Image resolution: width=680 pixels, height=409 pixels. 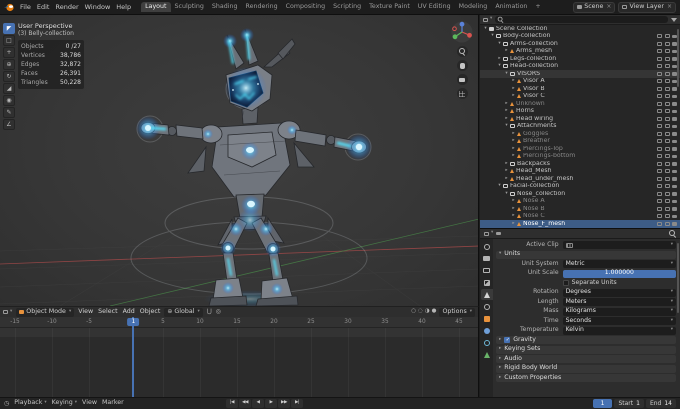 I want to click on proportional-editing-icon: ◎, so click(x=218, y=312).